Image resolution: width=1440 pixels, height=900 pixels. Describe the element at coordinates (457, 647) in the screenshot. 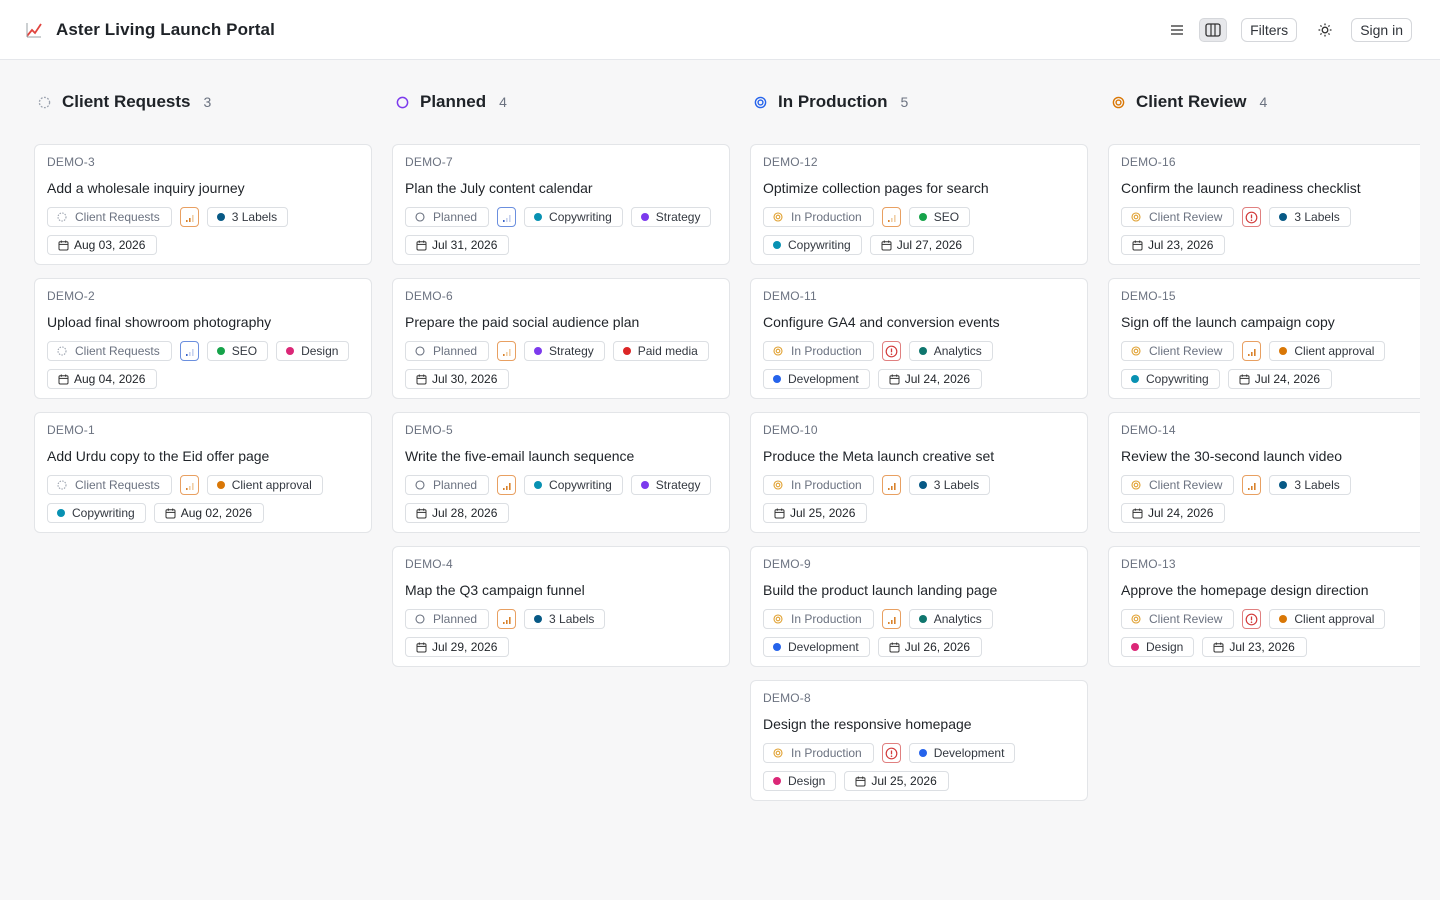

I see `due-date-chip: Jul 29, 2026` at that location.